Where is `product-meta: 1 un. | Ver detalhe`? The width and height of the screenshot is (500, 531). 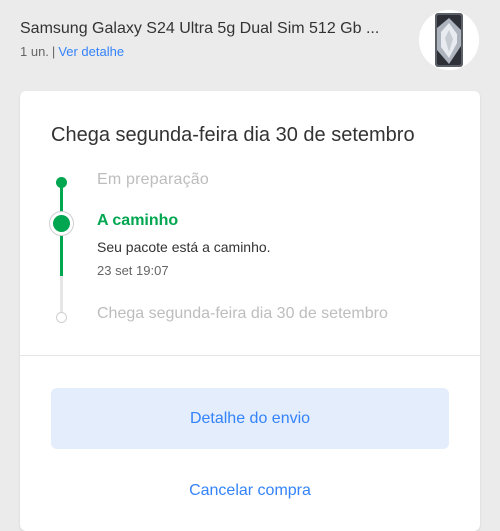 product-meta: 1 un. | Ver detalhe is located at coordinates (72, 51).